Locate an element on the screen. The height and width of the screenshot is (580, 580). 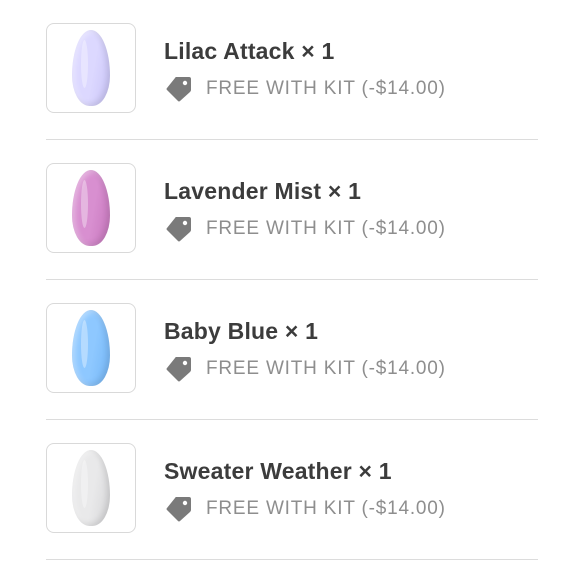
product-title: Lavender Mist × 1 is located at coordinates (263, 191).